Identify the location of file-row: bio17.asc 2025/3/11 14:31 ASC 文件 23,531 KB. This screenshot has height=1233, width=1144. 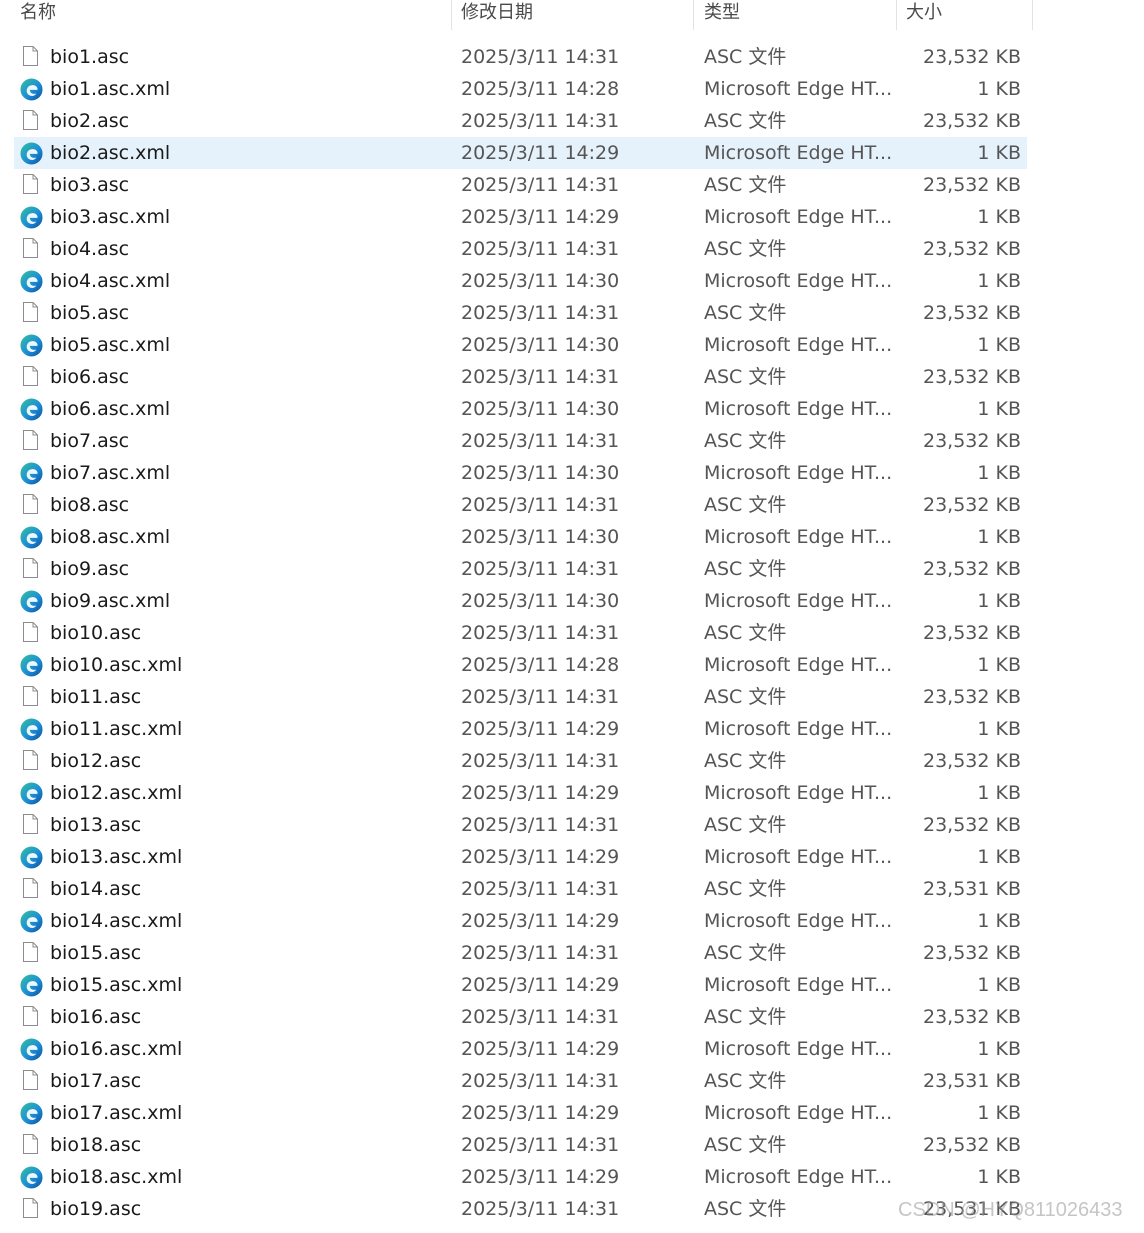
(520, 1081).